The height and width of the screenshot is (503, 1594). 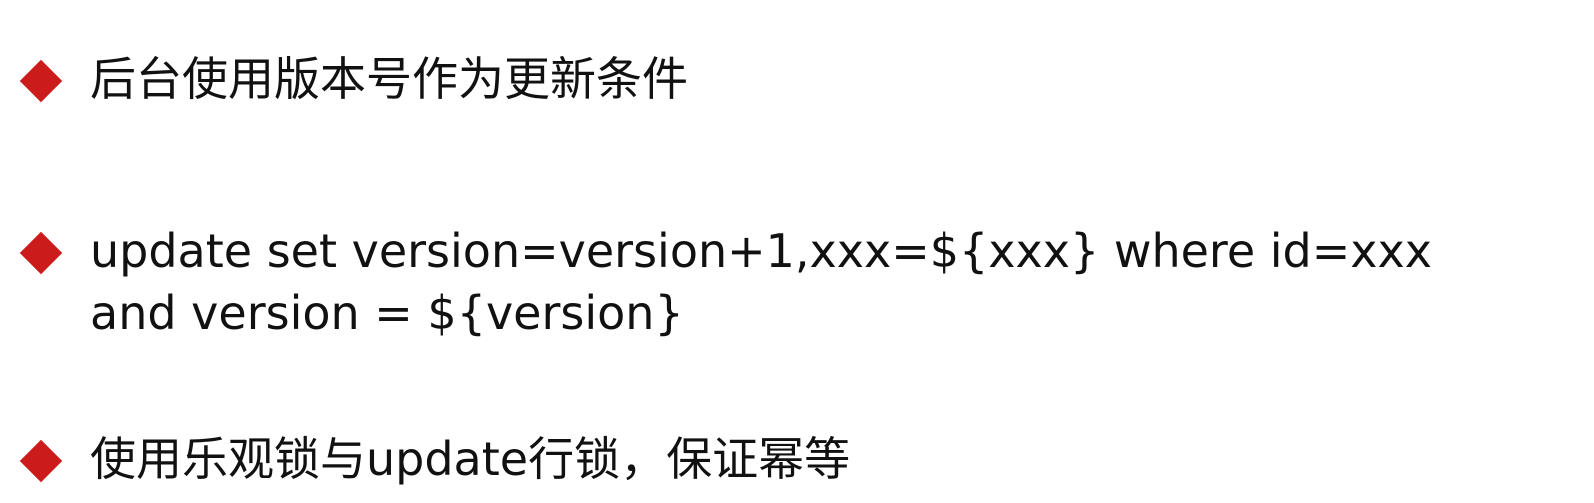 I want to click on bullet-line: 使用乐观锁与update行锁，保证幂等, so click(x=470, y=459).